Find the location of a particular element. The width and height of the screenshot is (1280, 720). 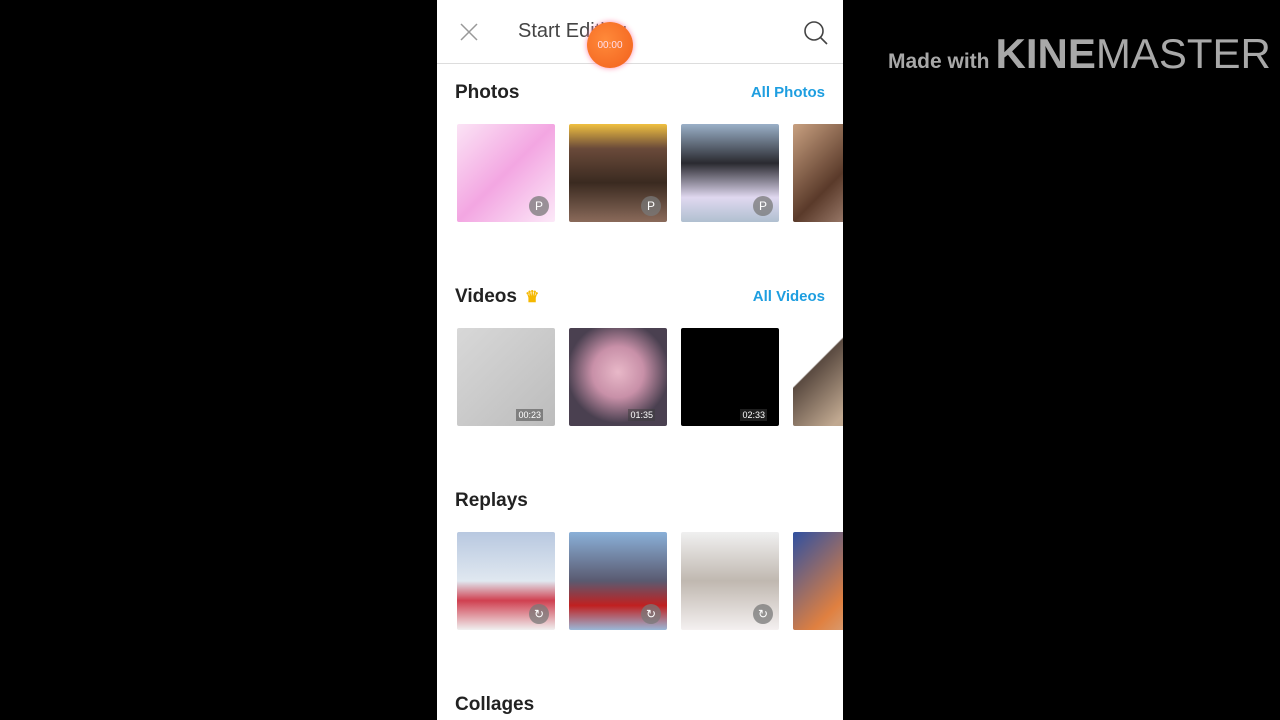

video-thumbnail: 00:23 is located at coordinates (506, 377).